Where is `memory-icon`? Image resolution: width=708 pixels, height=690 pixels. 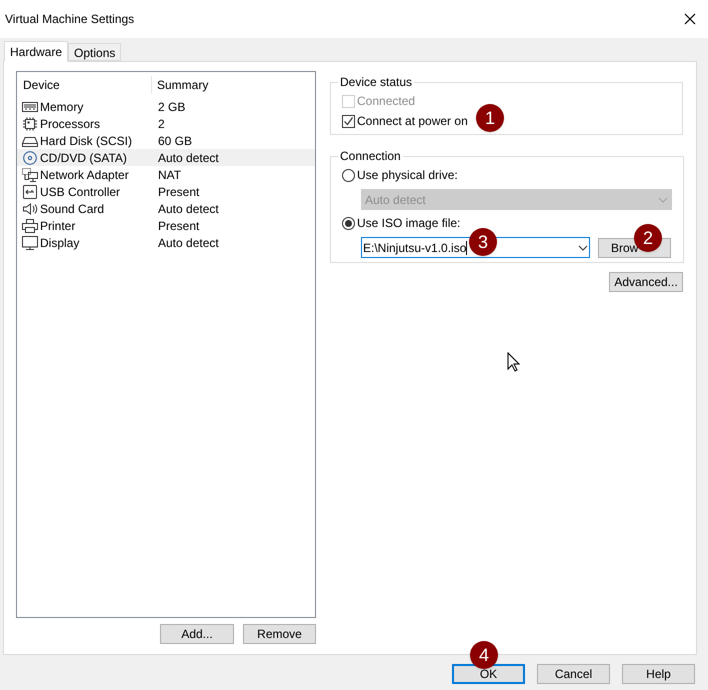
memory-icon is located at coordinates (30, 107).